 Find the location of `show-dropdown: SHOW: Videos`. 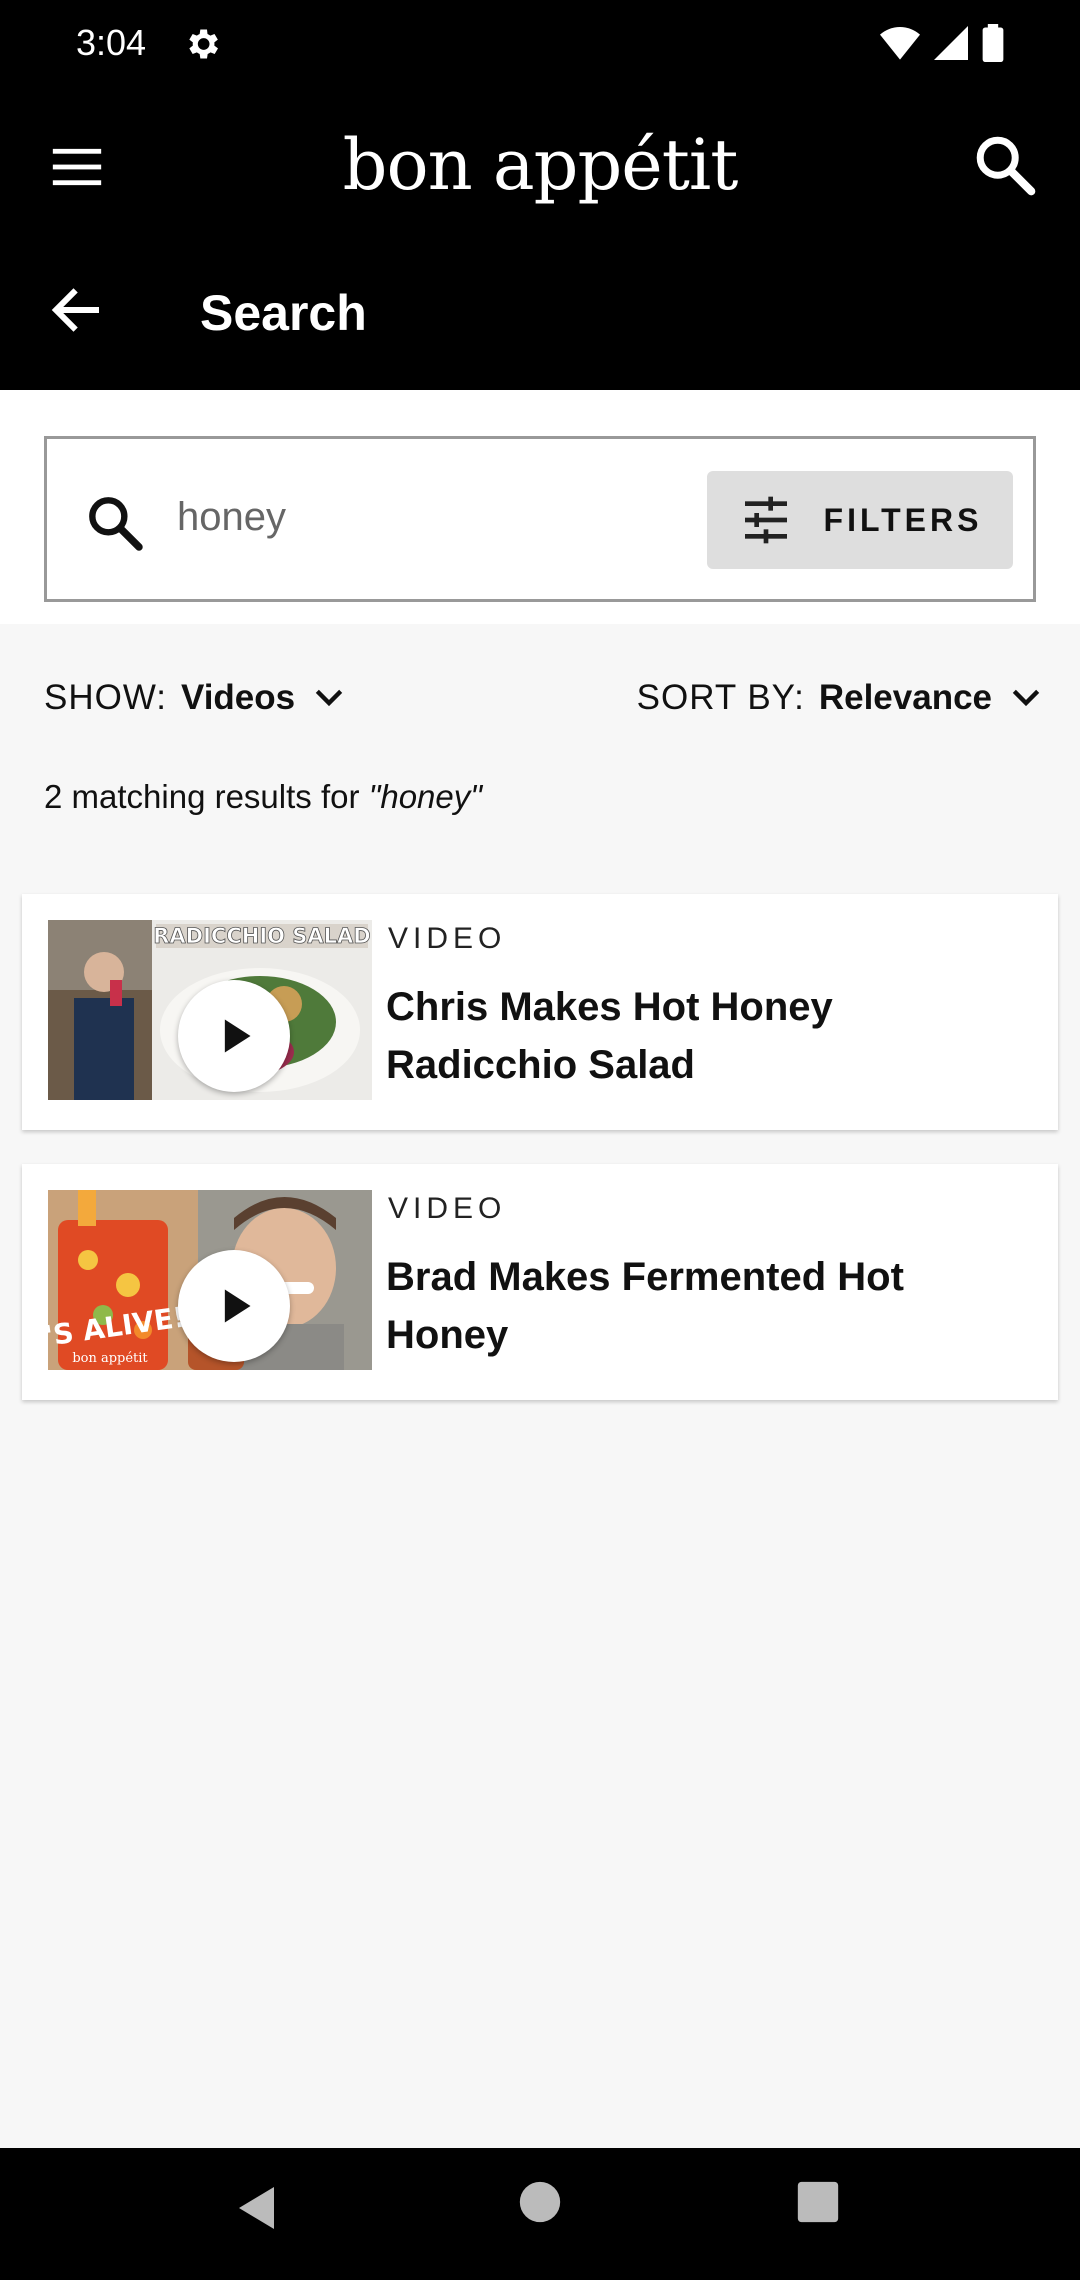

show-dropdown: SHOW: Videos is located at coordinates (196, 698).